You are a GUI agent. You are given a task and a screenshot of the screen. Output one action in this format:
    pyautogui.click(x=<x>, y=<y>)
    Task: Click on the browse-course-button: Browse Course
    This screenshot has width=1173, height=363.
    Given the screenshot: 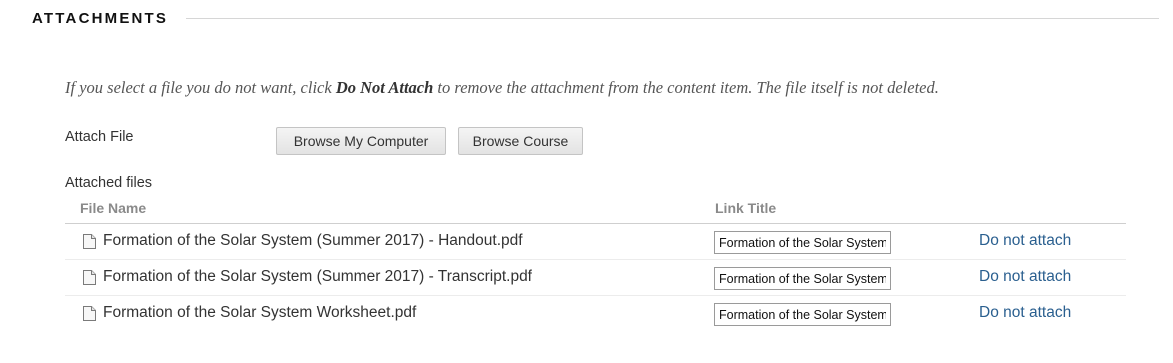 What is the action you would take?
    pyautogui.click(x=520, y=141)
    